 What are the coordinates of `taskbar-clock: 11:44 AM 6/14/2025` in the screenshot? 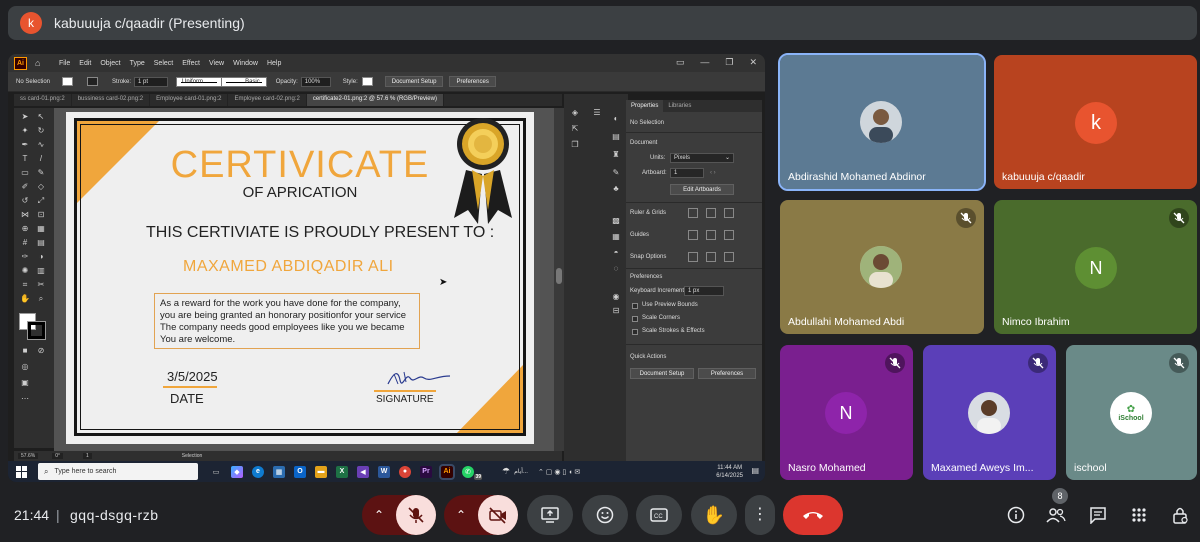 It's located at (729, 472).